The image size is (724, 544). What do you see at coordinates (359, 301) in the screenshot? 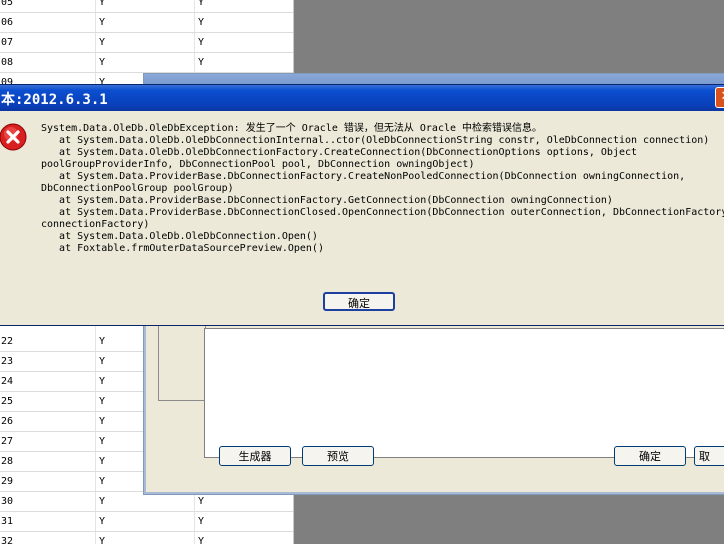
I see `ok-button: 确定` at bounding box center [359, 301].